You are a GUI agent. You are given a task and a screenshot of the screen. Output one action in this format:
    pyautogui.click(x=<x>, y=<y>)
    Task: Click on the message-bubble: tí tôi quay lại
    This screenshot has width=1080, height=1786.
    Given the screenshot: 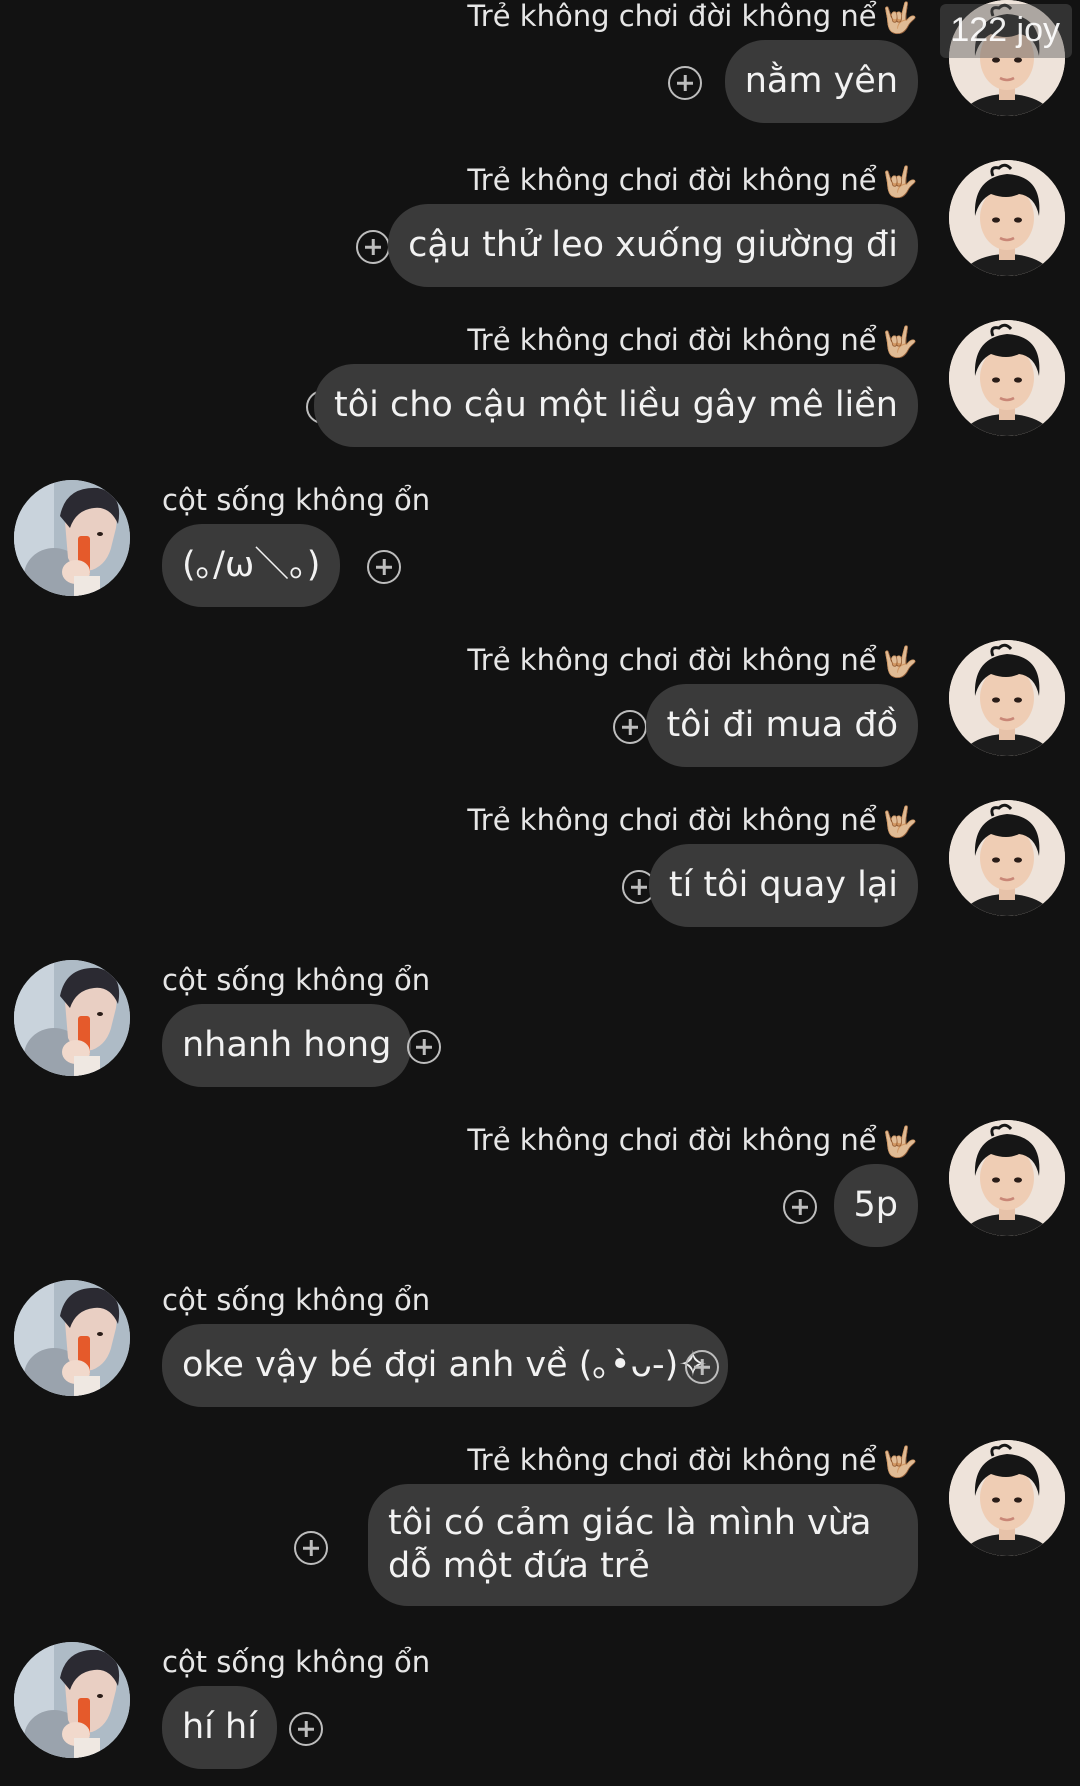 What is the action you would take?
    pyautogui.click(x=783, y=885)
    